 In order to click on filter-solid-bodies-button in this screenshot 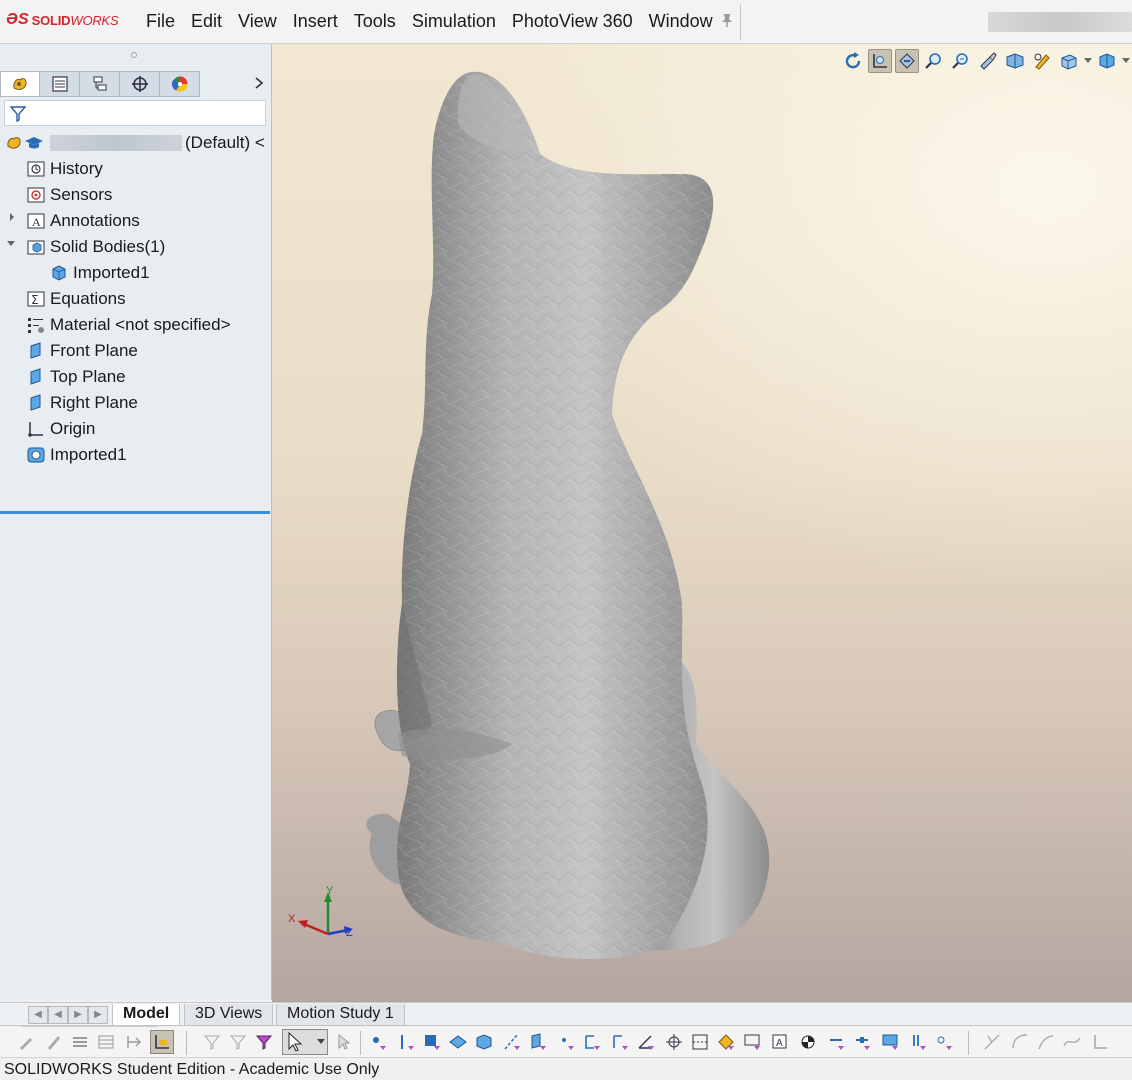, I will do `click(484, 1042)`.